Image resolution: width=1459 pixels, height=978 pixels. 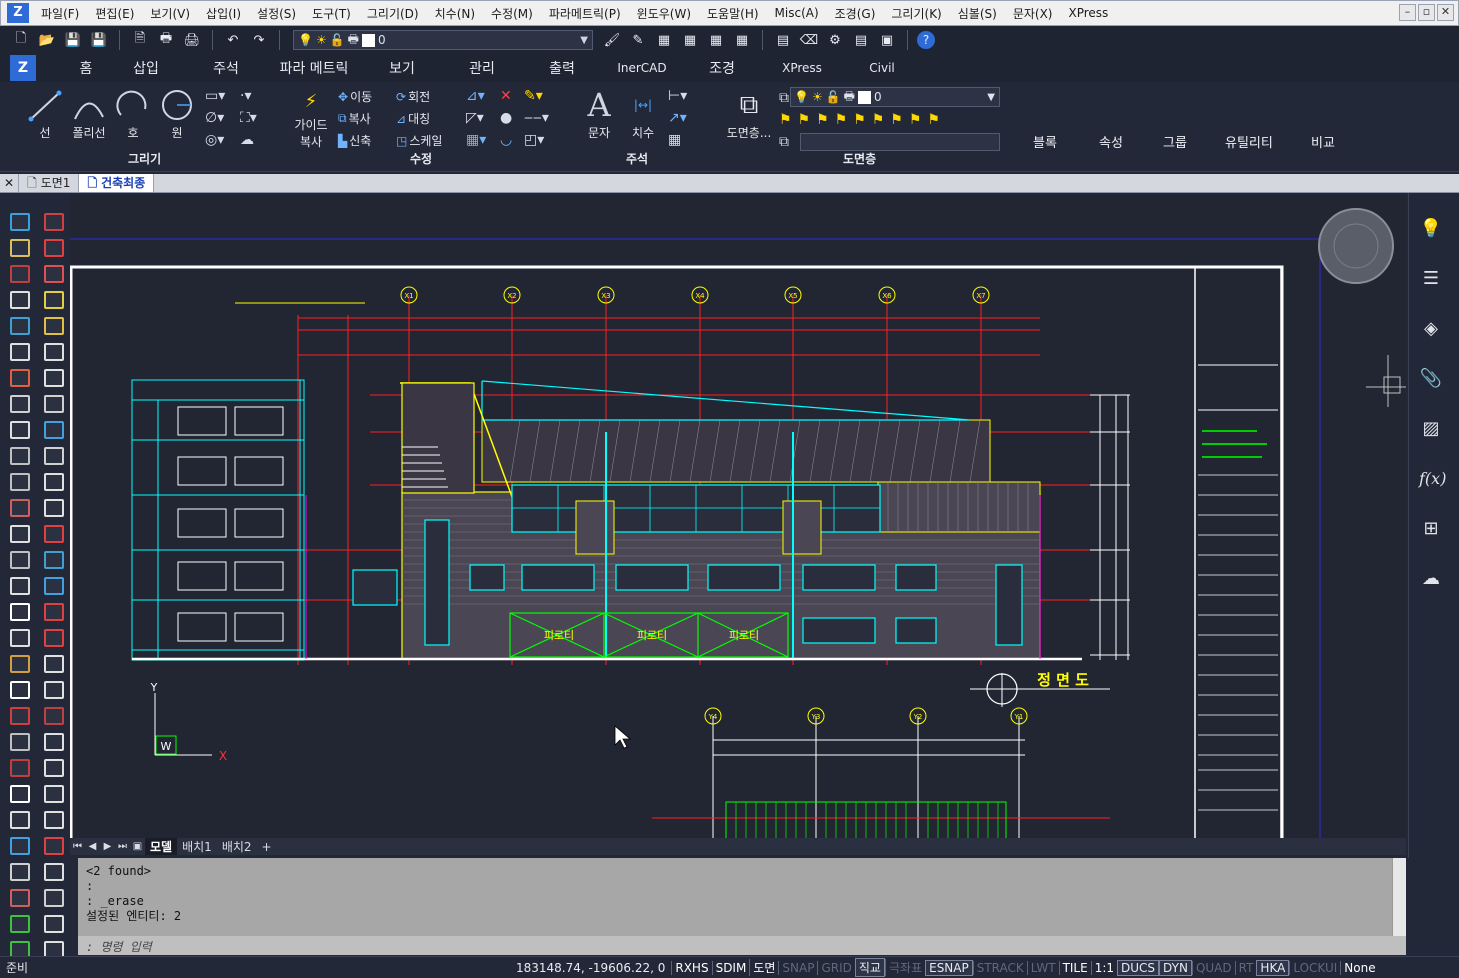 What do you see at coordinates (215, 96) in the screenshot?
I see `rectangle-icon: ▭▾` at bounding box center [215, 96].